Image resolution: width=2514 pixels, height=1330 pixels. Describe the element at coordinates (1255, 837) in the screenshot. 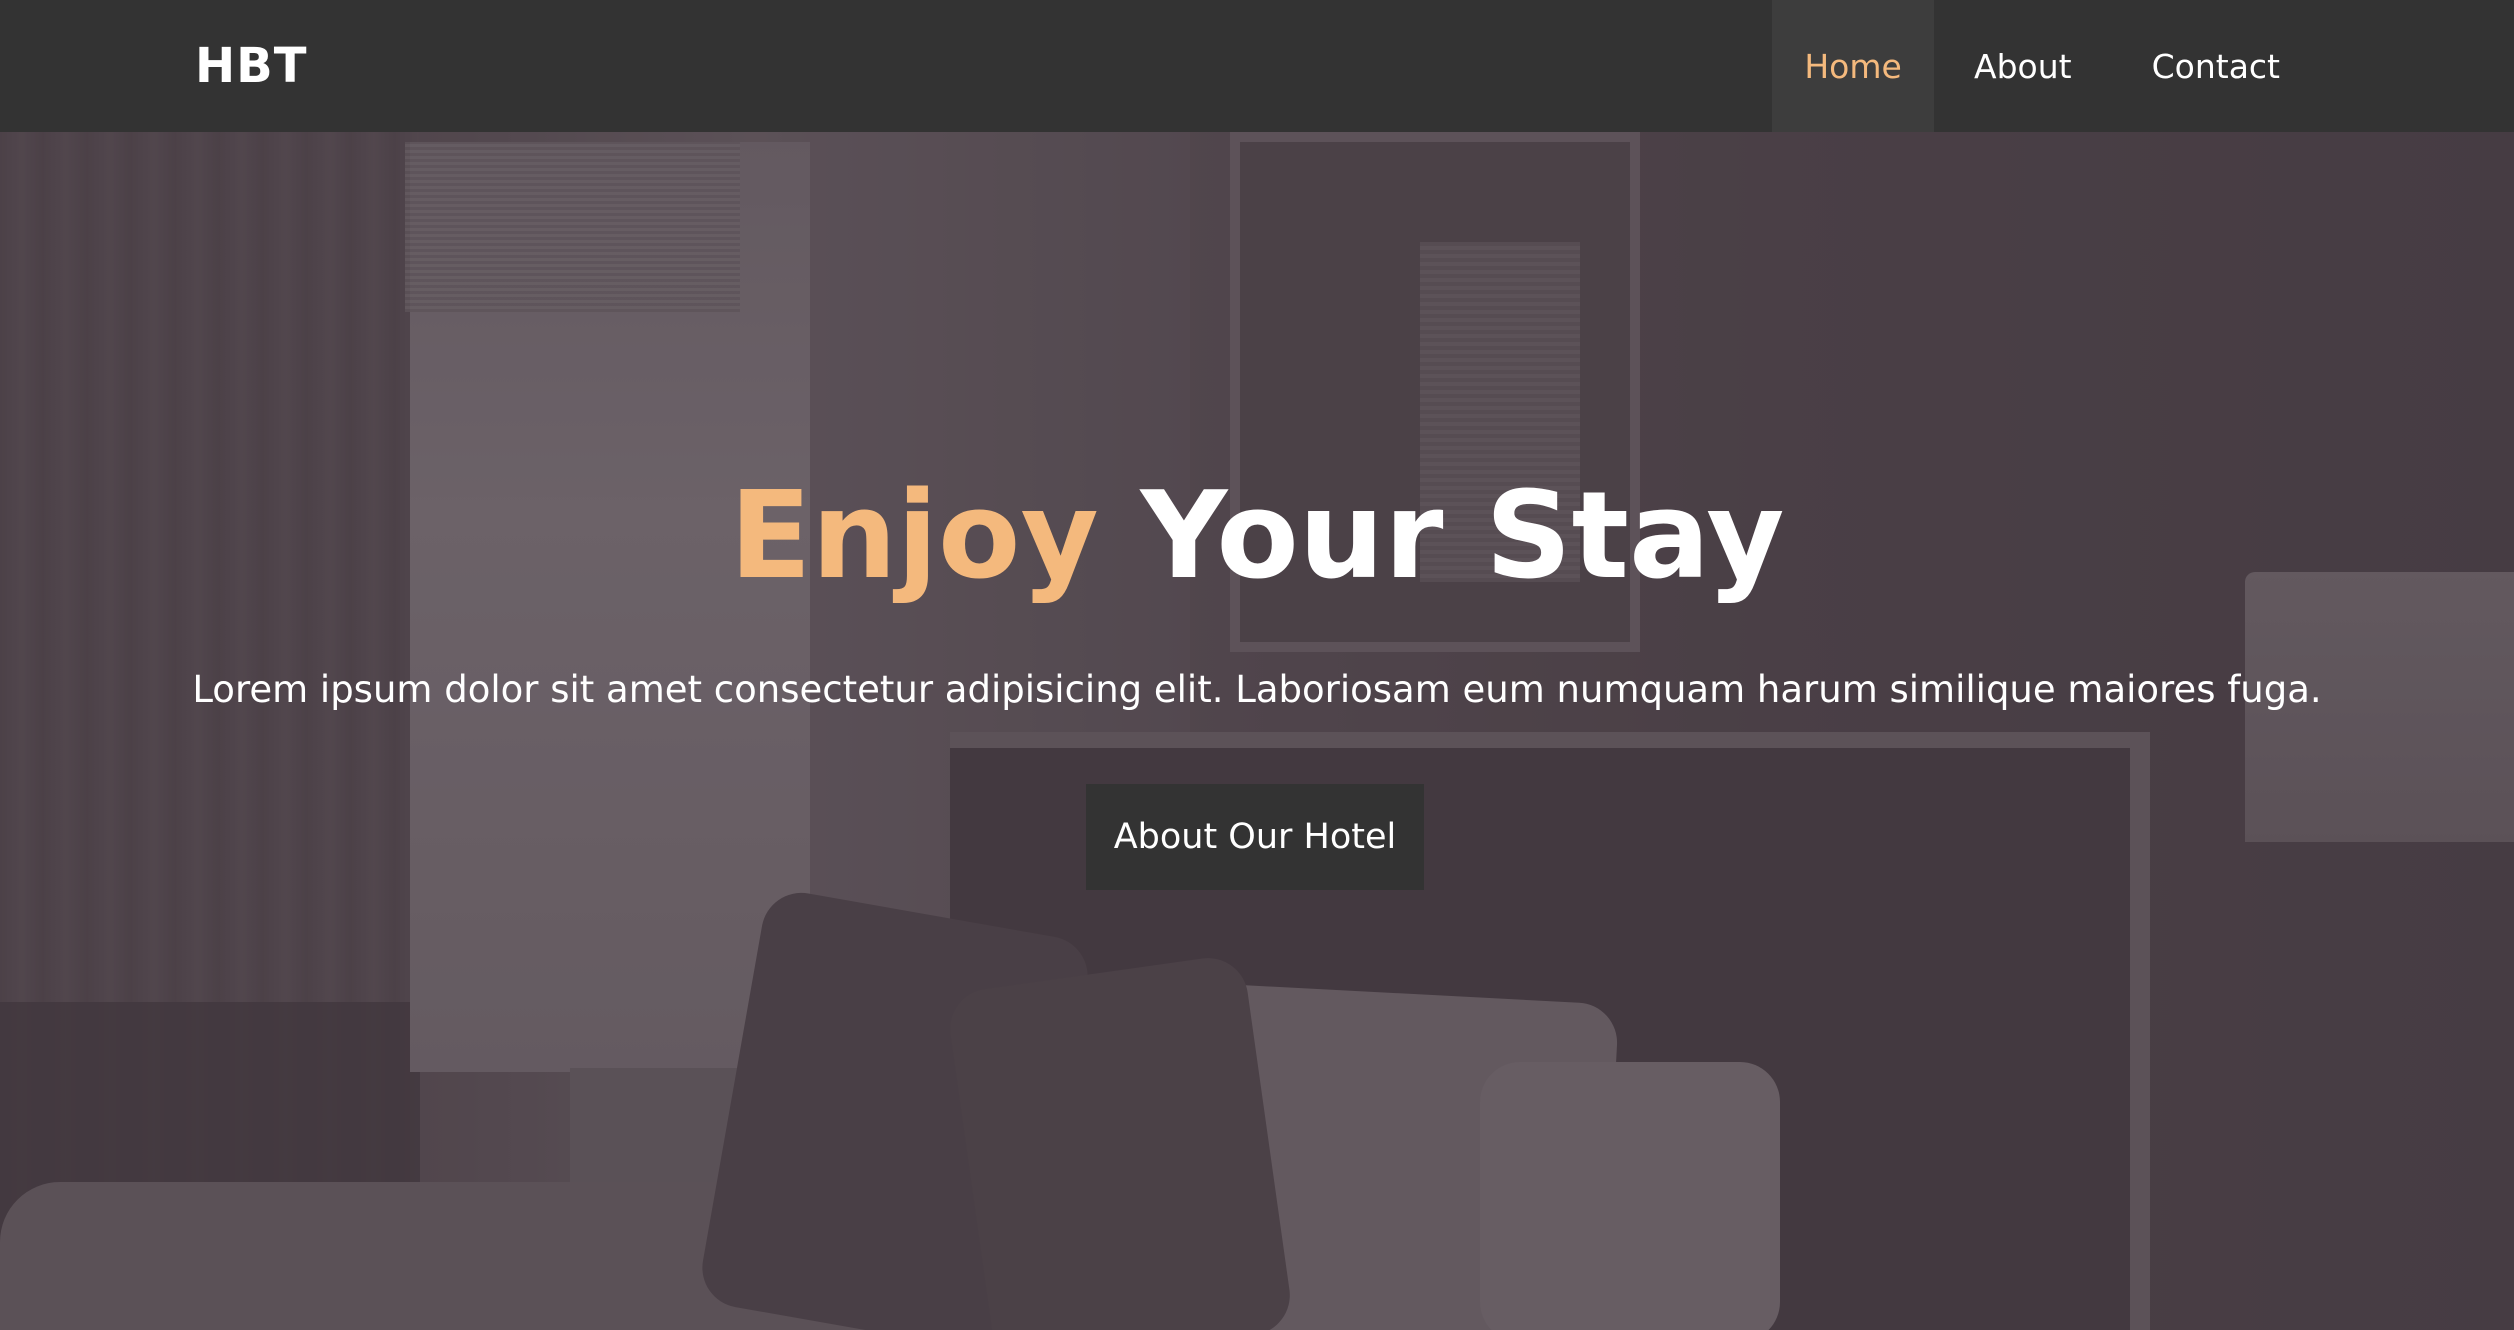

I see `about-hotel-button: About Our Hotel` at that location.